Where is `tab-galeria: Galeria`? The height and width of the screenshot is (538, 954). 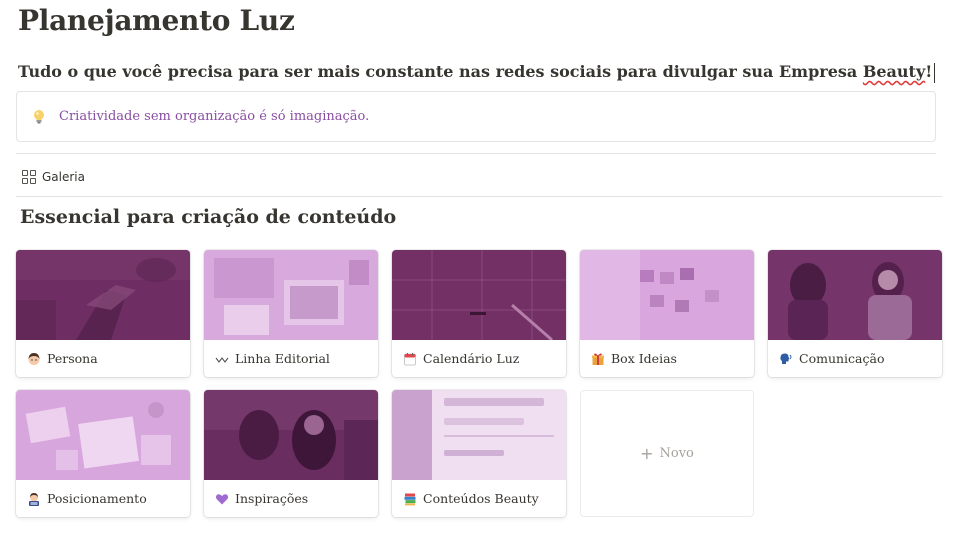 tab-galeria: Galeria is located at coordinates (53, 177).